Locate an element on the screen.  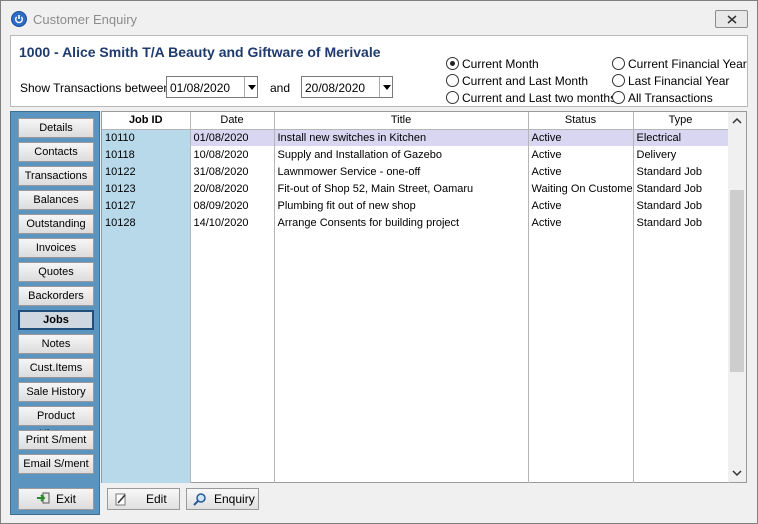
to-date-value: 20/08/2020 is located at coordinates (335, 88).